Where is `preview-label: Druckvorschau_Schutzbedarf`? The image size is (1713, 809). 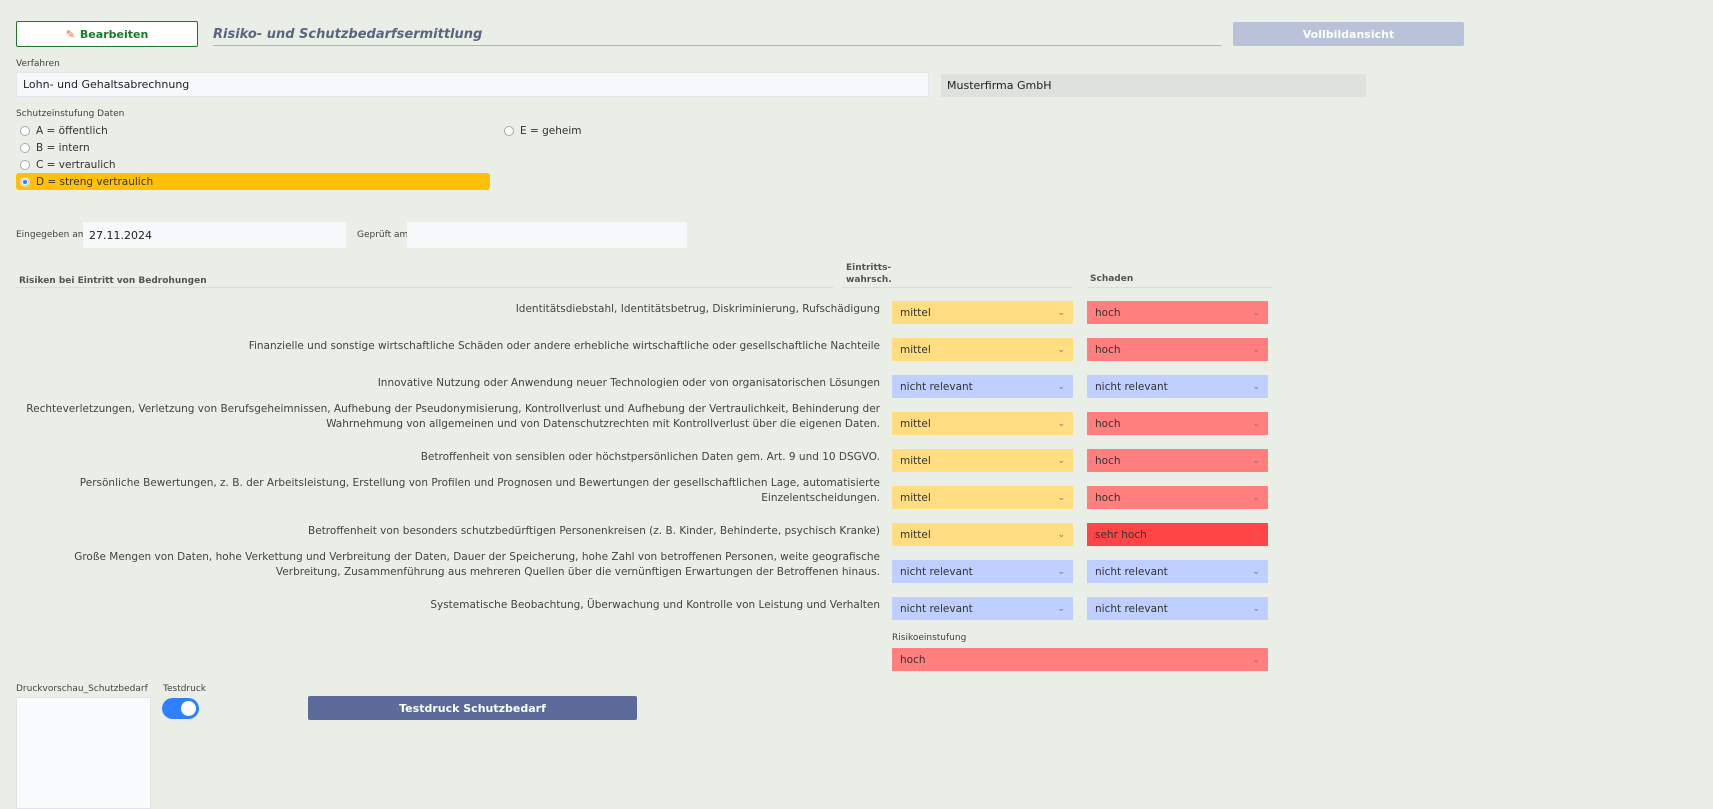
preview-label: Druckvorschau_Schutzbedarf is located at coordinates (82, 689).